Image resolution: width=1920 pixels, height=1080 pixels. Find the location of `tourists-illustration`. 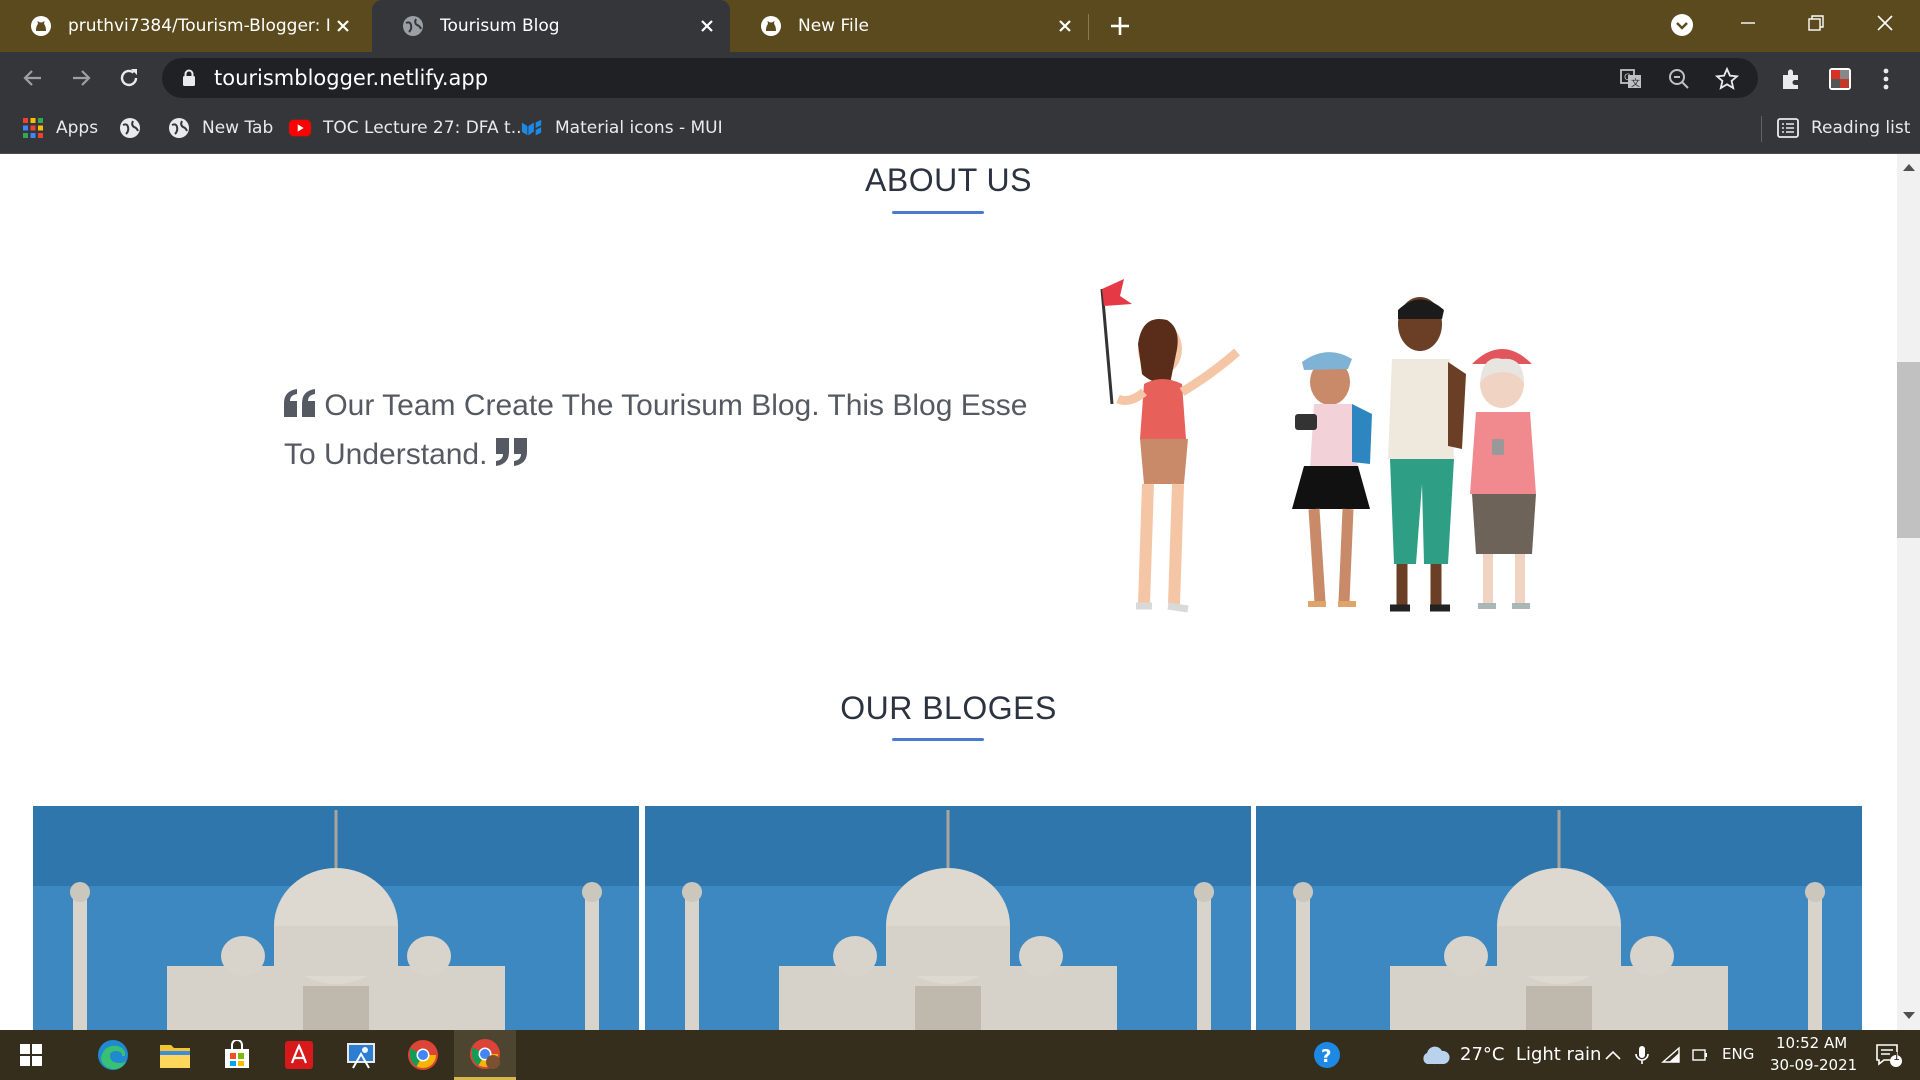

tourists-illustration is located at coordinates (1318, 446).